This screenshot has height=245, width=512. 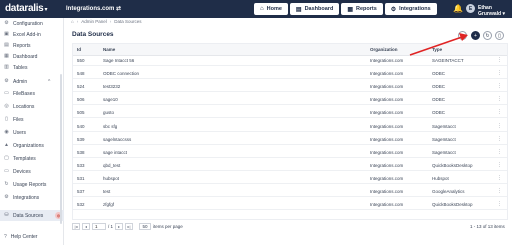 What do you see at coordinates (61, 149) in the screenshot?
I see `sidebar-scrollbar` at bounding box center [61, 149].